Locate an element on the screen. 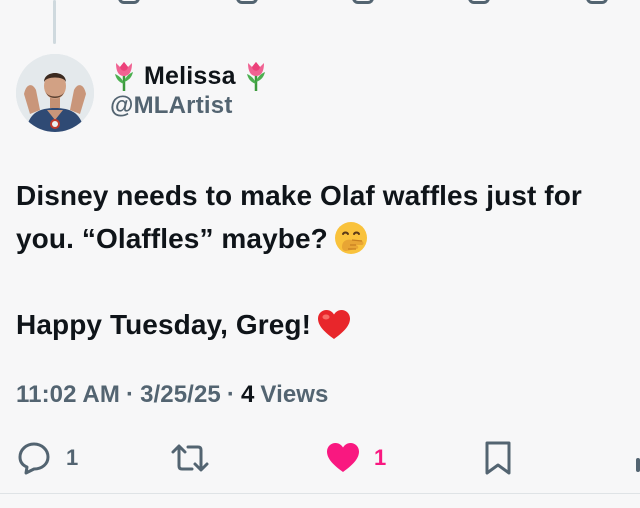 Image resolution: width=640 pixels, height=508 pixels. author-name-row: Melissa is located at coordinates (190, 76).